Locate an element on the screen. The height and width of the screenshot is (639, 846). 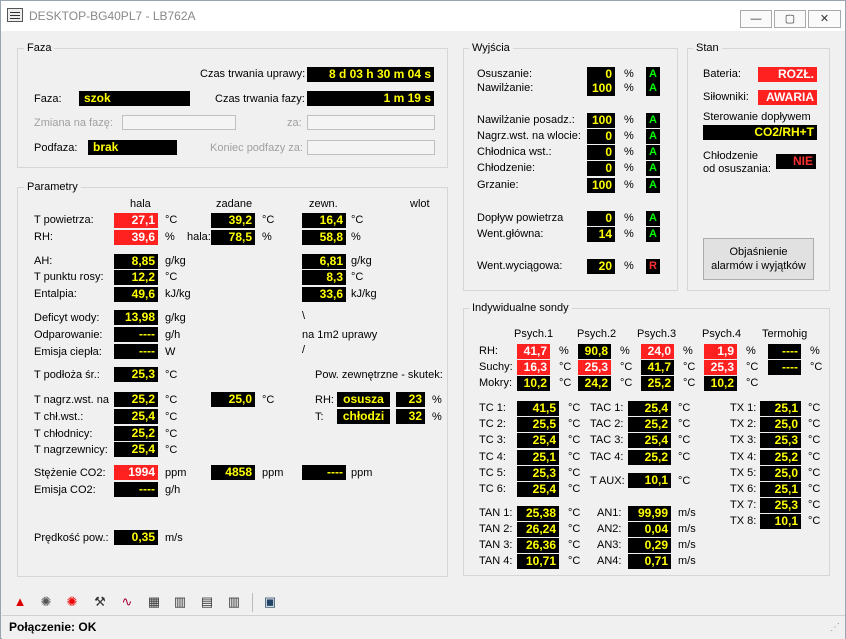
tx-label: TX 1: is located at coordinates (743, 408).